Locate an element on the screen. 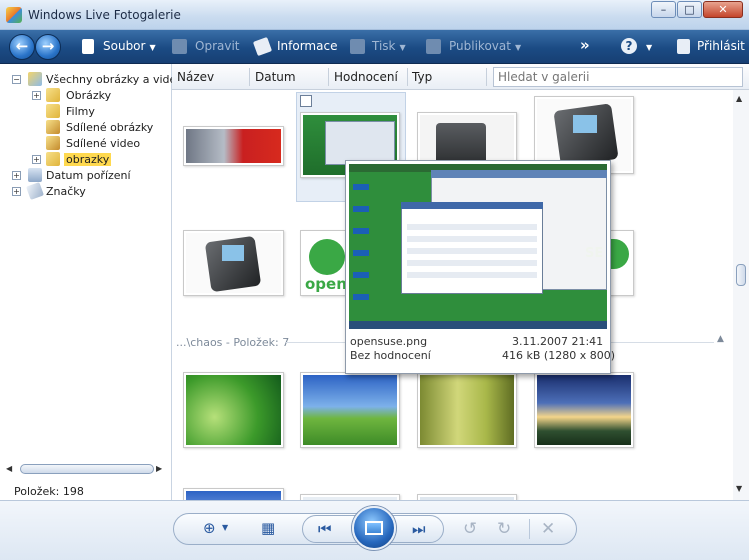  sign-in-icon is located at coordinates (683, 46).